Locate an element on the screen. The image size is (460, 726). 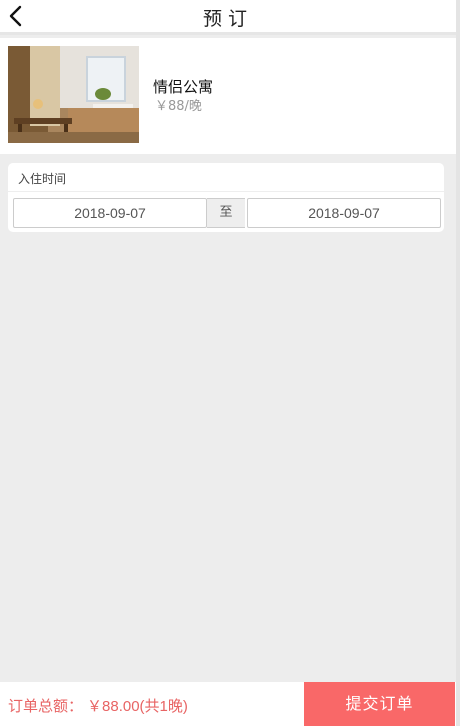
order-total: 订单总额： ￥88.00(共1晚) is located at coordinates (98, 705).